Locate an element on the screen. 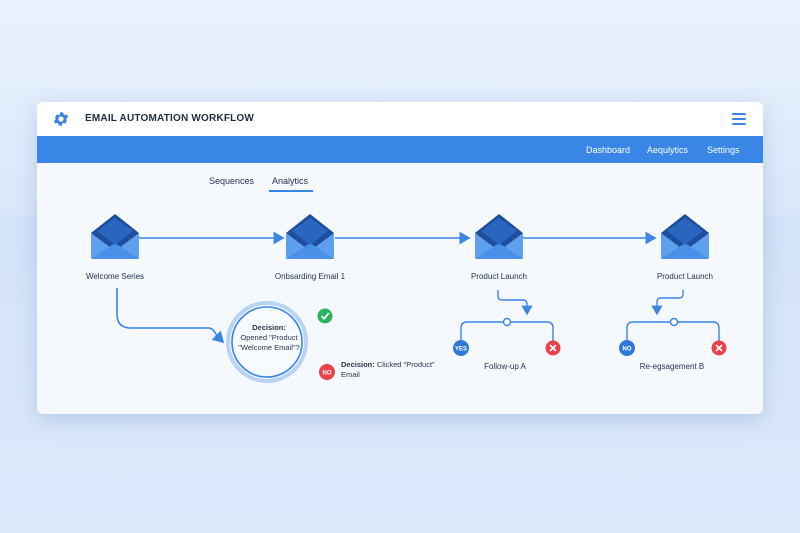 Image resolution: width=800 pixels, height=533 pixels. yes-badge-label: YES is located at coordinates (461, 350).